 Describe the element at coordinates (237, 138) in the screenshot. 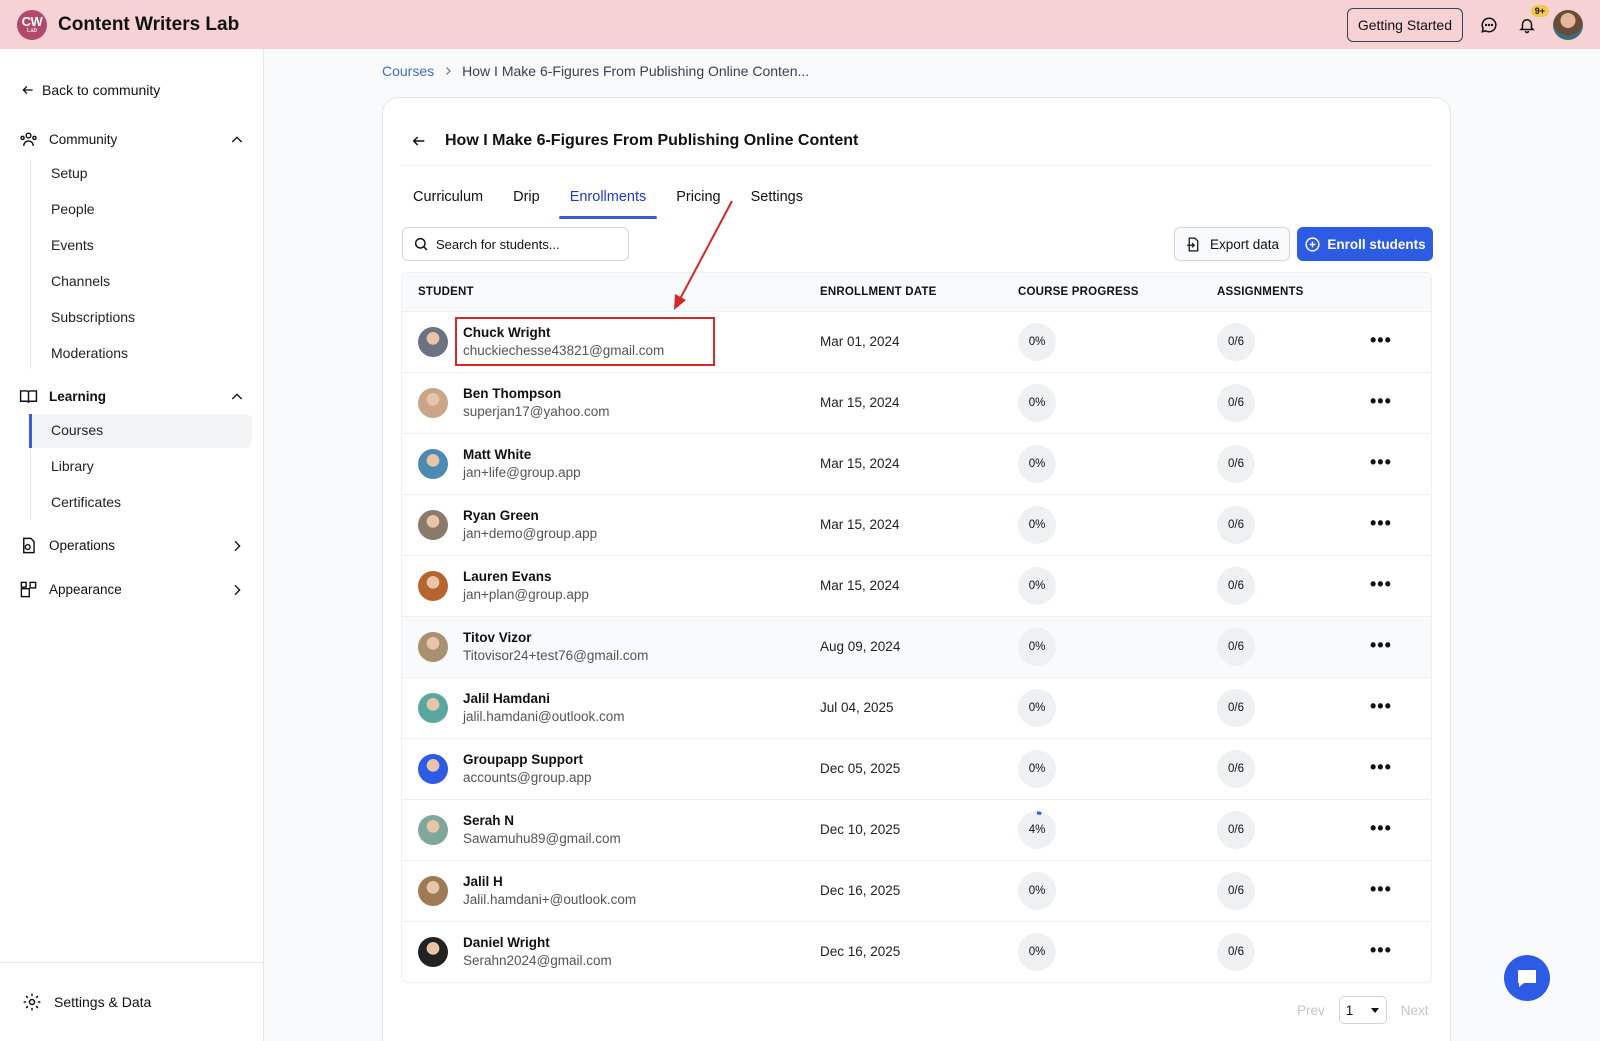

I see `chevron-up-icon` at that location.